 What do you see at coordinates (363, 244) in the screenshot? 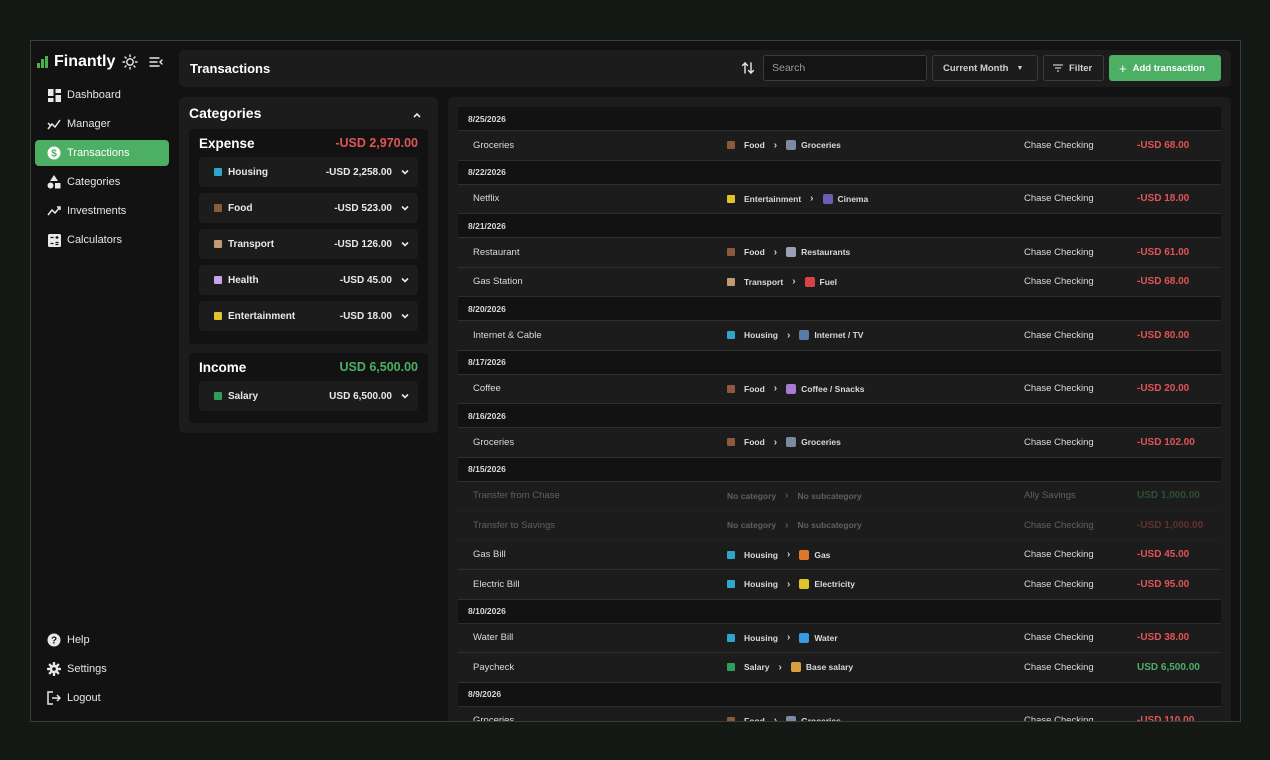
I see `category-amount: -USD 126.00` at bounding box center [363, 244].